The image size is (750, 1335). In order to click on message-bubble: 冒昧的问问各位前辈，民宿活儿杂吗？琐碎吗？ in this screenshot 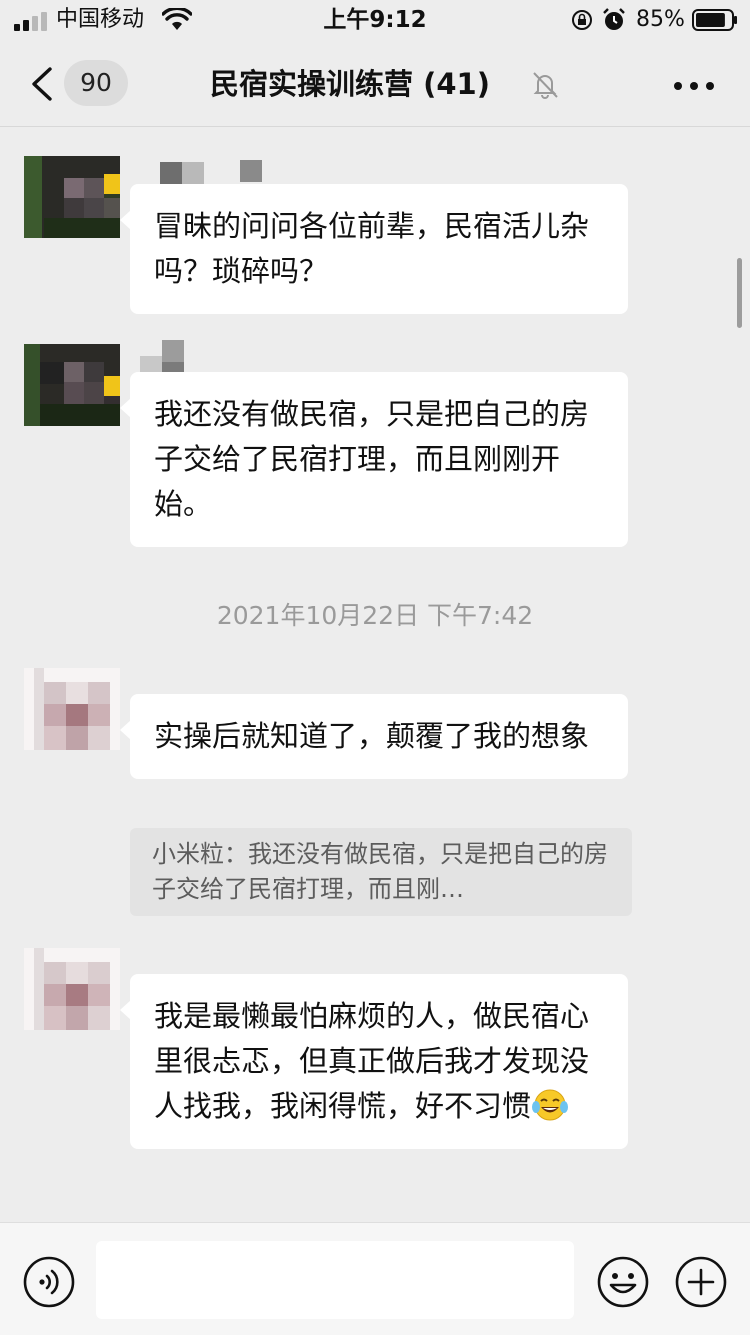, I will do `click(374, 249)`.